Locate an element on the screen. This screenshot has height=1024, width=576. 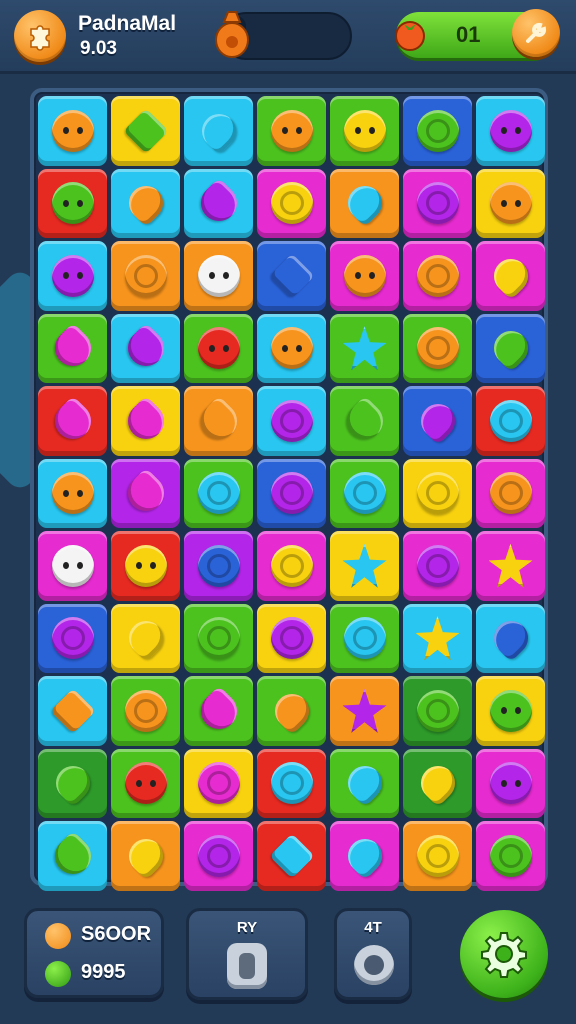
tile-r6-c5 is located at coordinates (437, 566).